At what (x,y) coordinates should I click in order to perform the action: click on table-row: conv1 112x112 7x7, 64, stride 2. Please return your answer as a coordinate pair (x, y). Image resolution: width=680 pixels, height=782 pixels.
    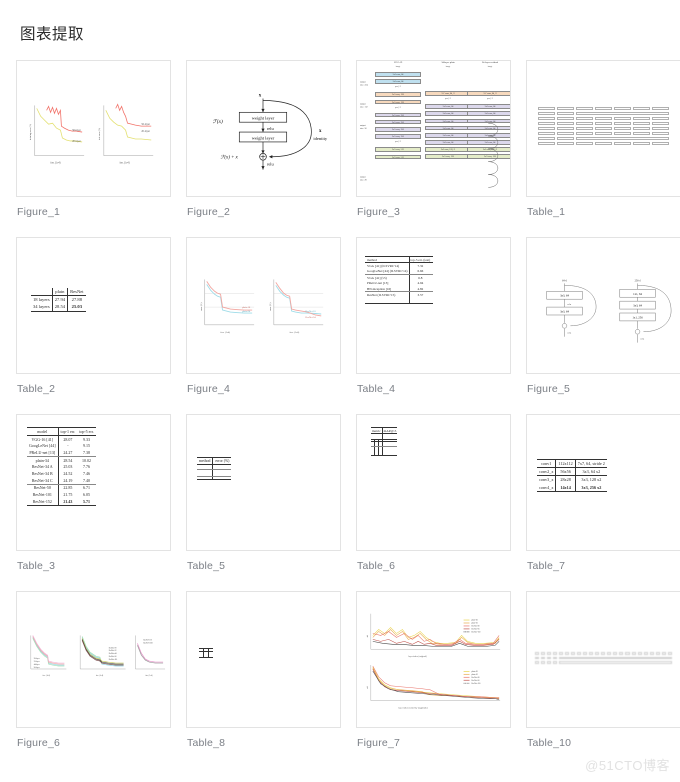
    Looking at the image, I should click on (572, 463).